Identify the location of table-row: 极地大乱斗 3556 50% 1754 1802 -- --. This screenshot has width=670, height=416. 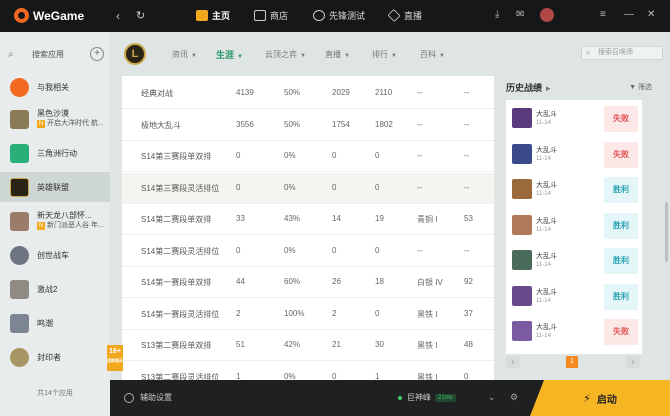
(308, 125).